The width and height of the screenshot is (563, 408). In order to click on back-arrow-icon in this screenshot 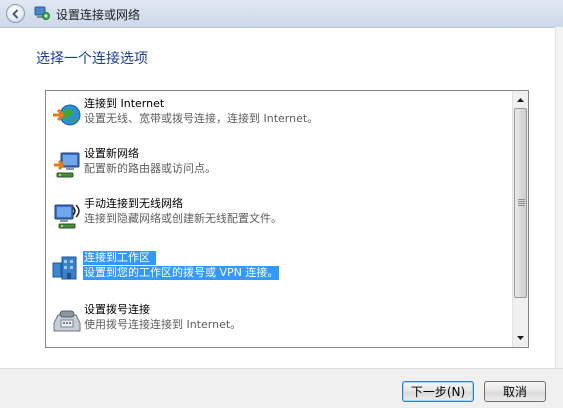, I will do `click(15, 14)`.